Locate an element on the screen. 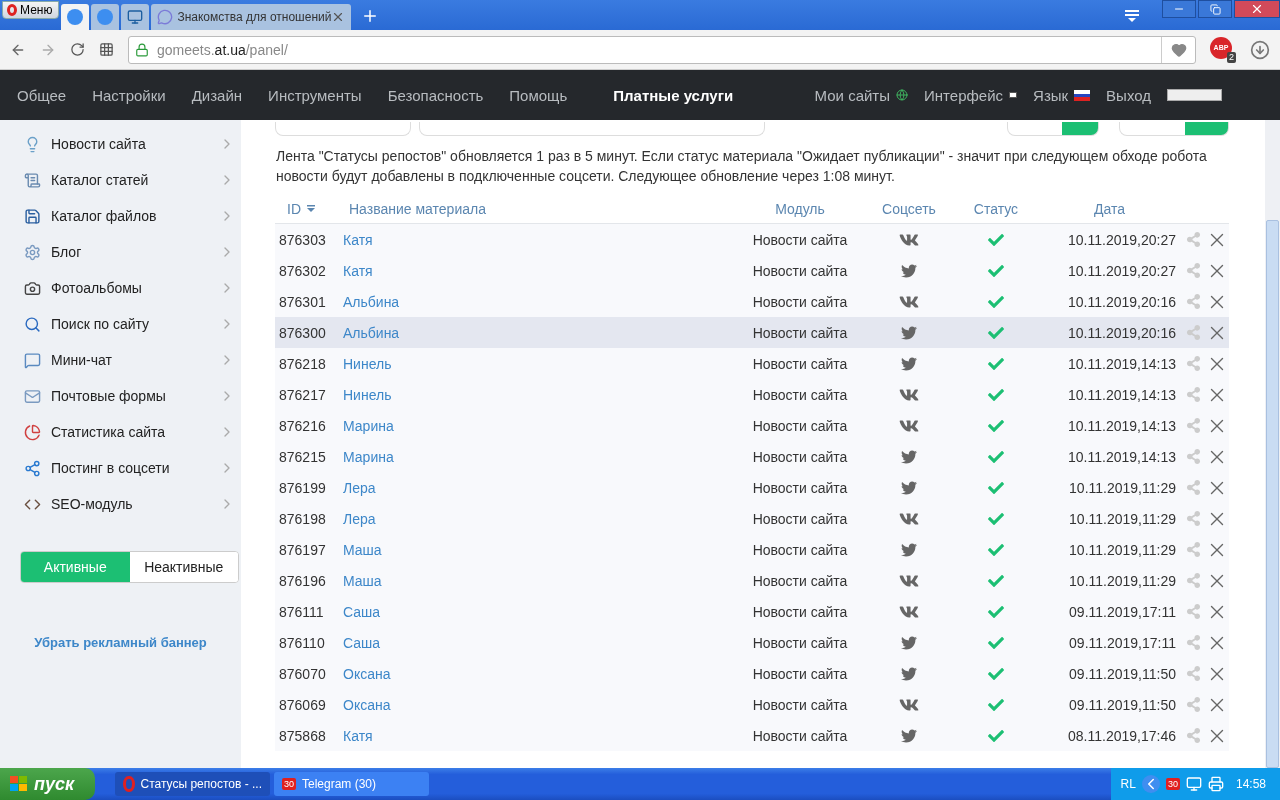  printer-icon is located at coordinates (1215, 784).